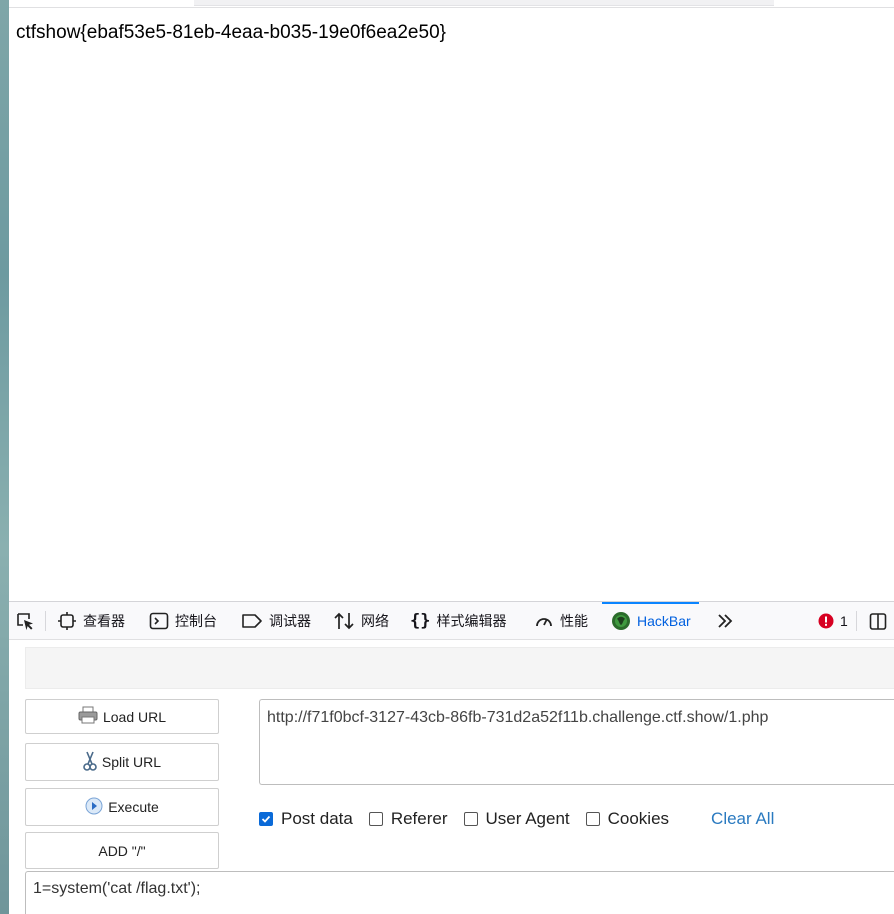 This screenshot has width=894, height=914. What do you see at coordinates (419, 818) in the screenshot?
I see `option-label: Referer` at bounding box center [419, 818].